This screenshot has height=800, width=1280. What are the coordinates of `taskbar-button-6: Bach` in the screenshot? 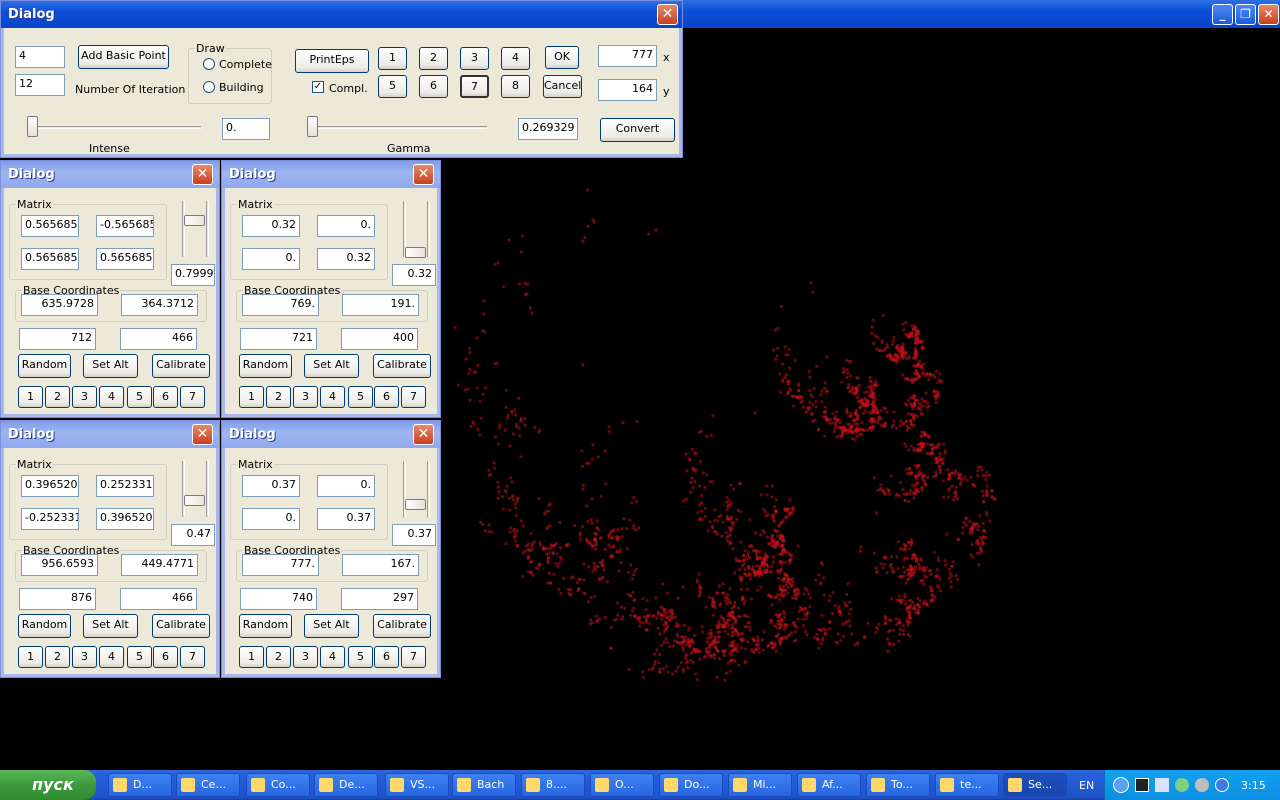 It's located at (484, 785).